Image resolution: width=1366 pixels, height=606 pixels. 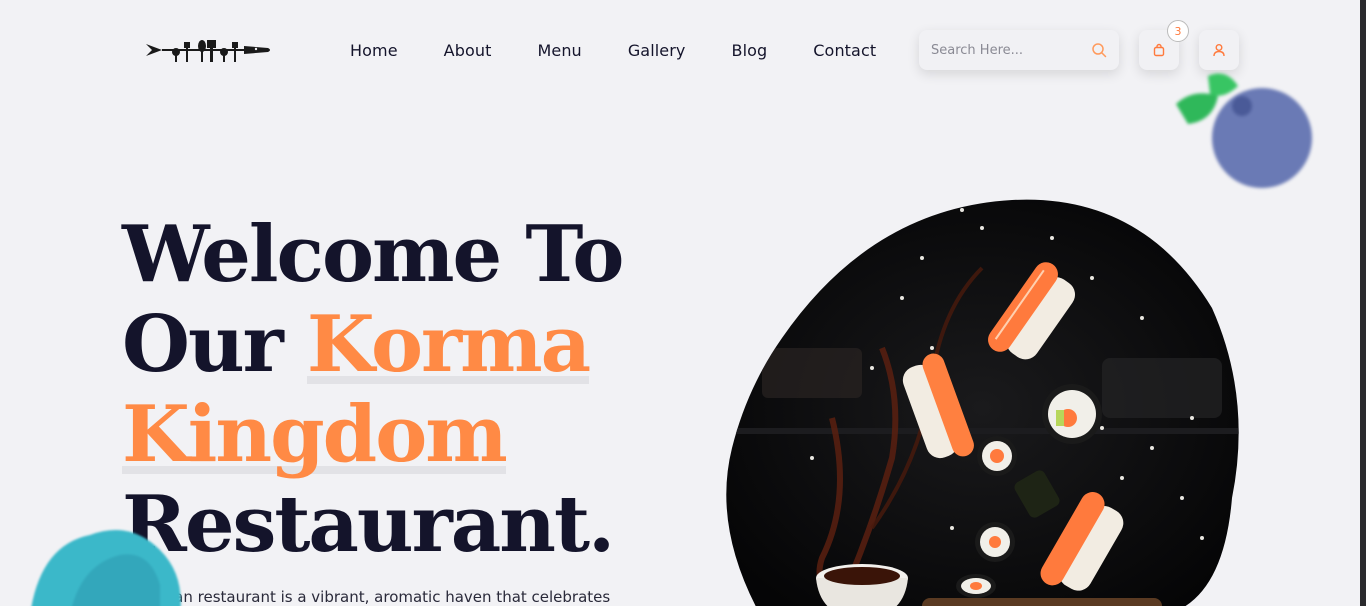 What do you see at coordinates (106, 568) in the screenshot?
I see `leaf-decoration` at bounding box center [106, 568].